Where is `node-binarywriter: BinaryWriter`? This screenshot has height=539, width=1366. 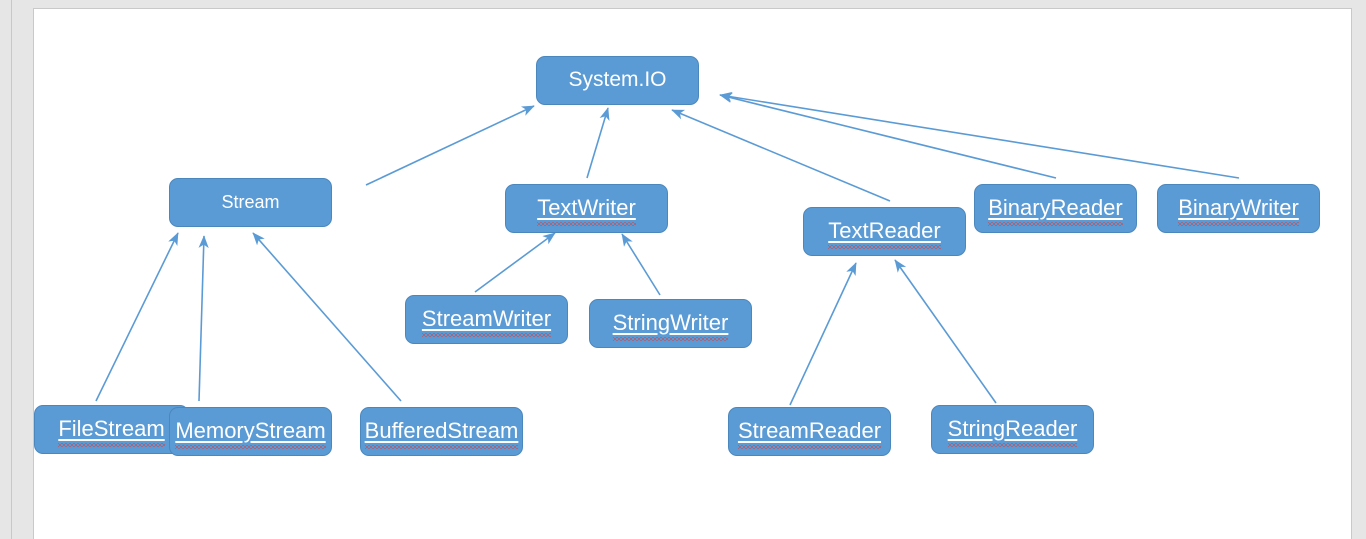 node-binarywriter: BinaryWriter is located at coordinates (1238, 208).